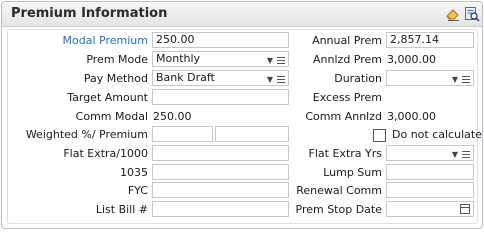  I want to click on row-list-bill: List Bill # Prem Stop Date, so click(245, 210).